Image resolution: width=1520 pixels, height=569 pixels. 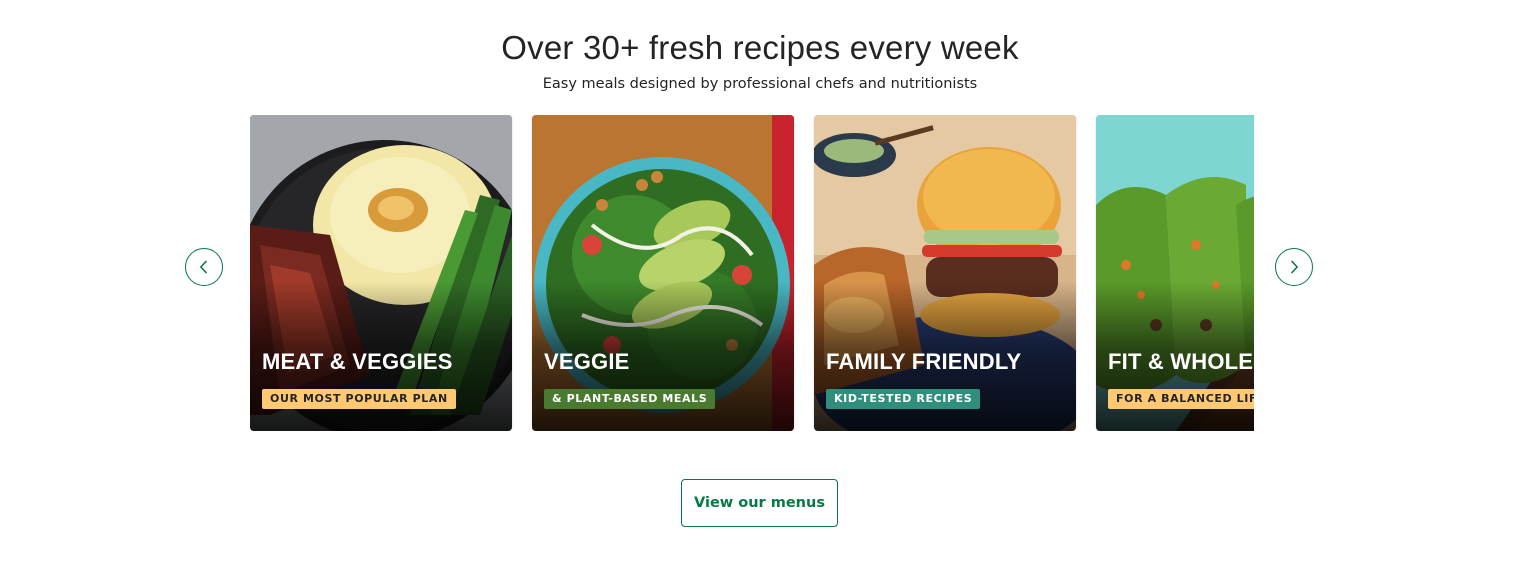 What do you see at coordinates (359, 399) in the screenshot?
I see `plan-card-badge: OUR MOST POPULAR PLAN` at bounding box center [359, 399].